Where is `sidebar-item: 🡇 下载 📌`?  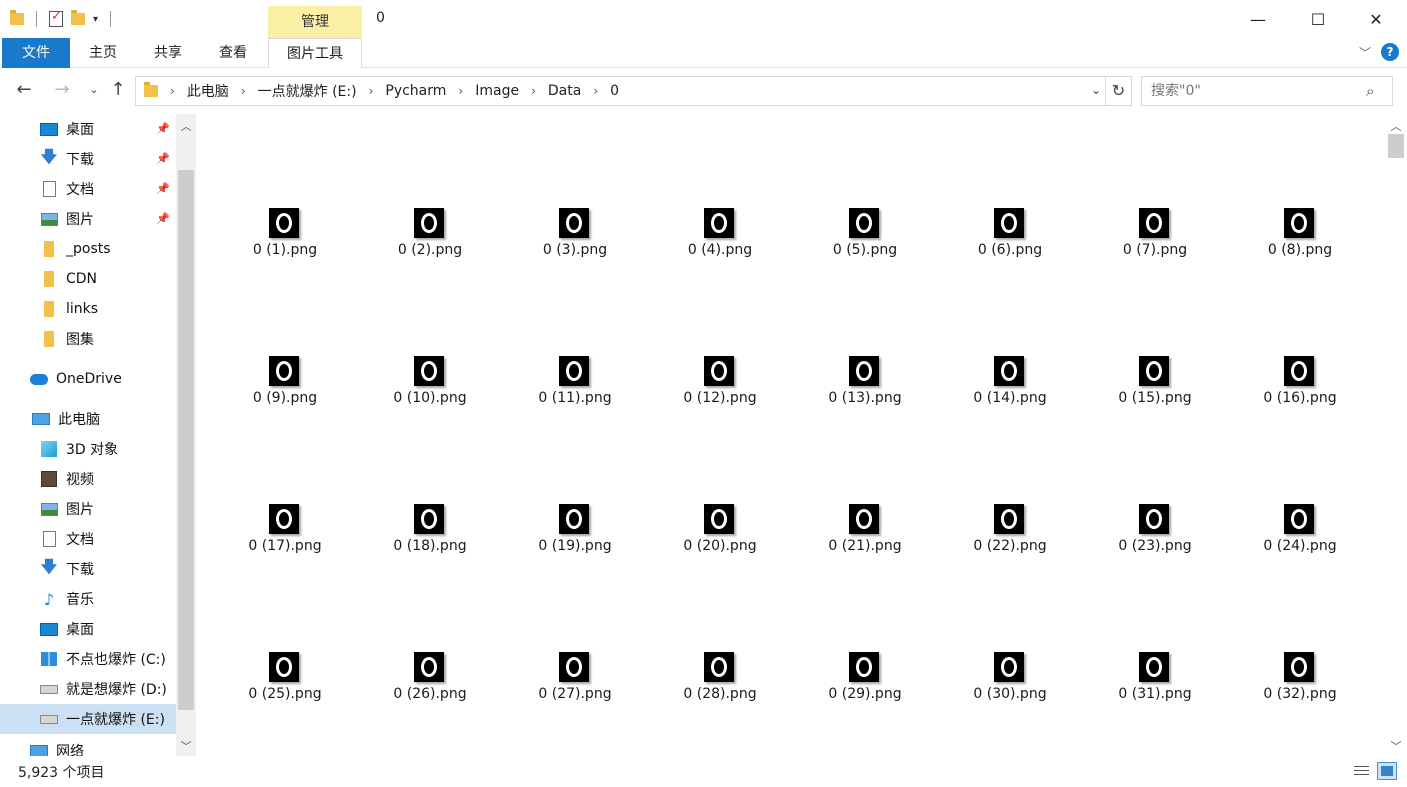 sidebar-item: 🡇 下载 📌 is located at coordinates (88, 159).